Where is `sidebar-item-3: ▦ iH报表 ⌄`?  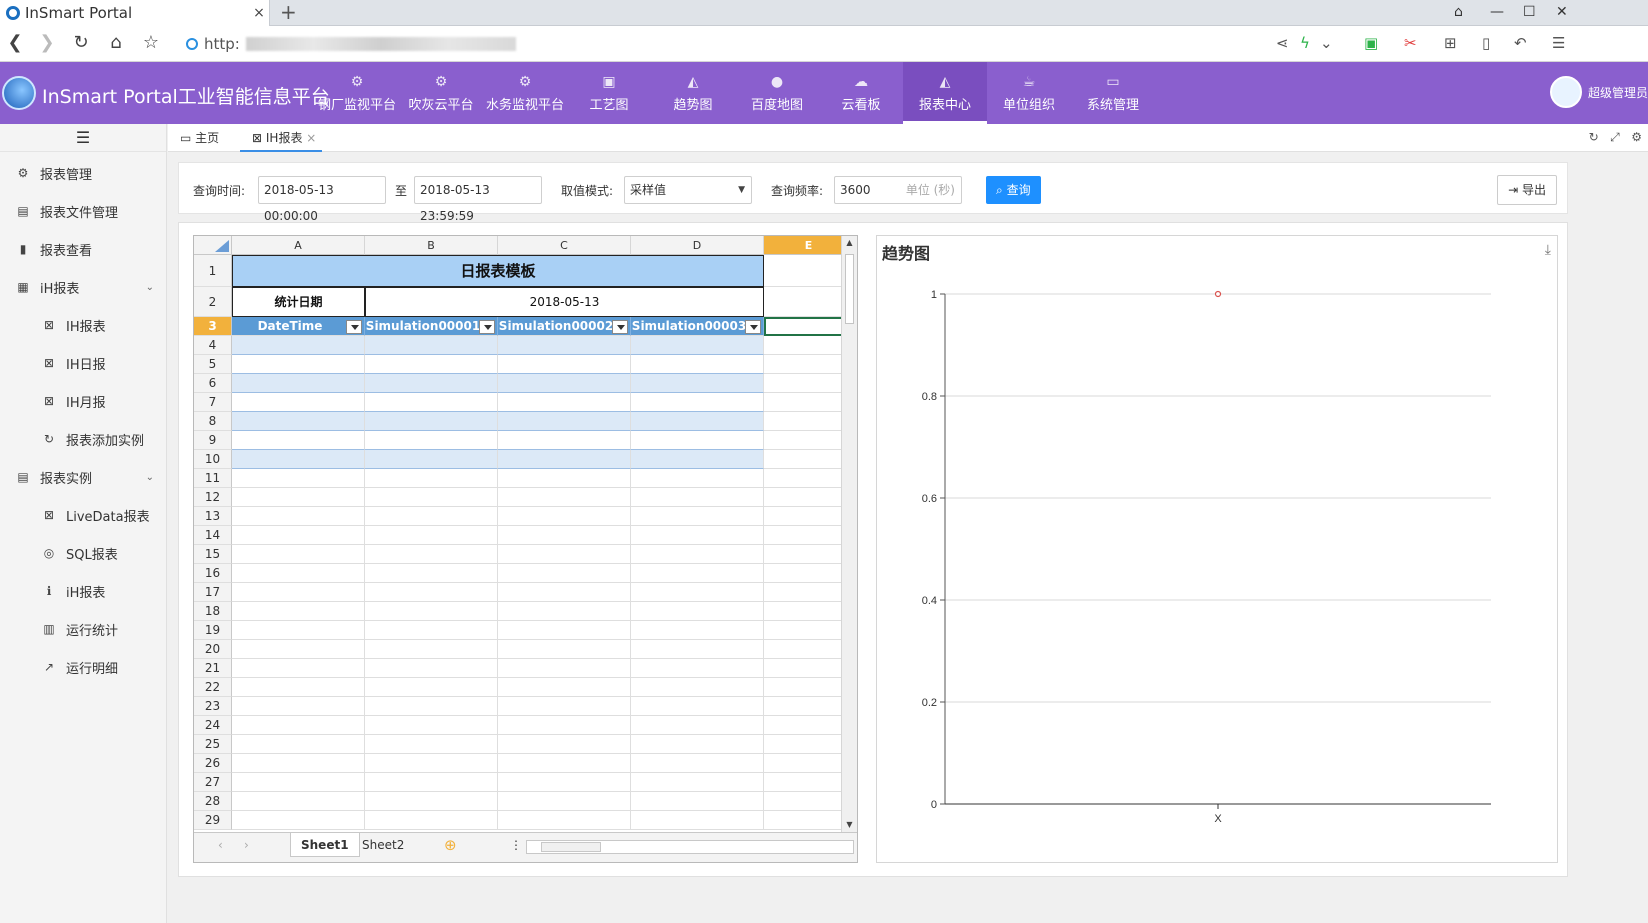 sidebar-item-3: ▦ iH报表 ⌄ is located at coordinates (83, 287).